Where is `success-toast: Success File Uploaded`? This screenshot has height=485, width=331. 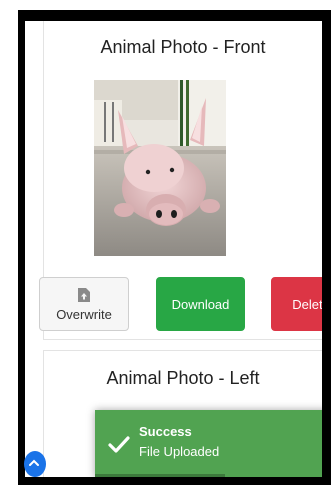
success-toast: Success File Uploaded is located at coordinates (208, 443).